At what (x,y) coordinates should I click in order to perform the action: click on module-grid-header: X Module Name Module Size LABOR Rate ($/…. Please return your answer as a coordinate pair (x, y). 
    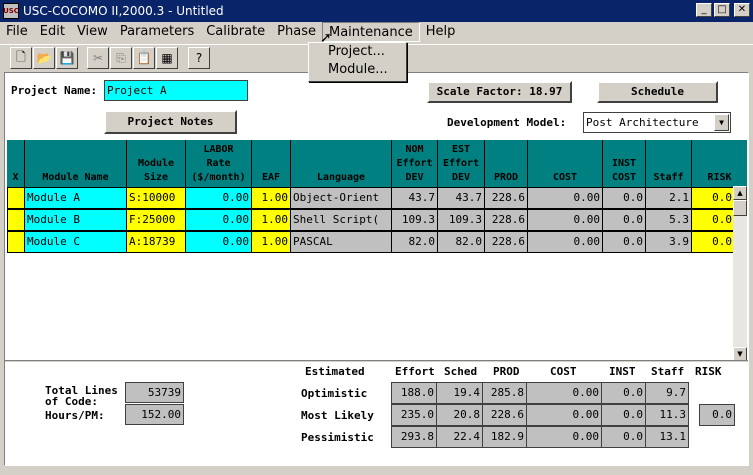
    Looking at the image, I should click on (377, 163).